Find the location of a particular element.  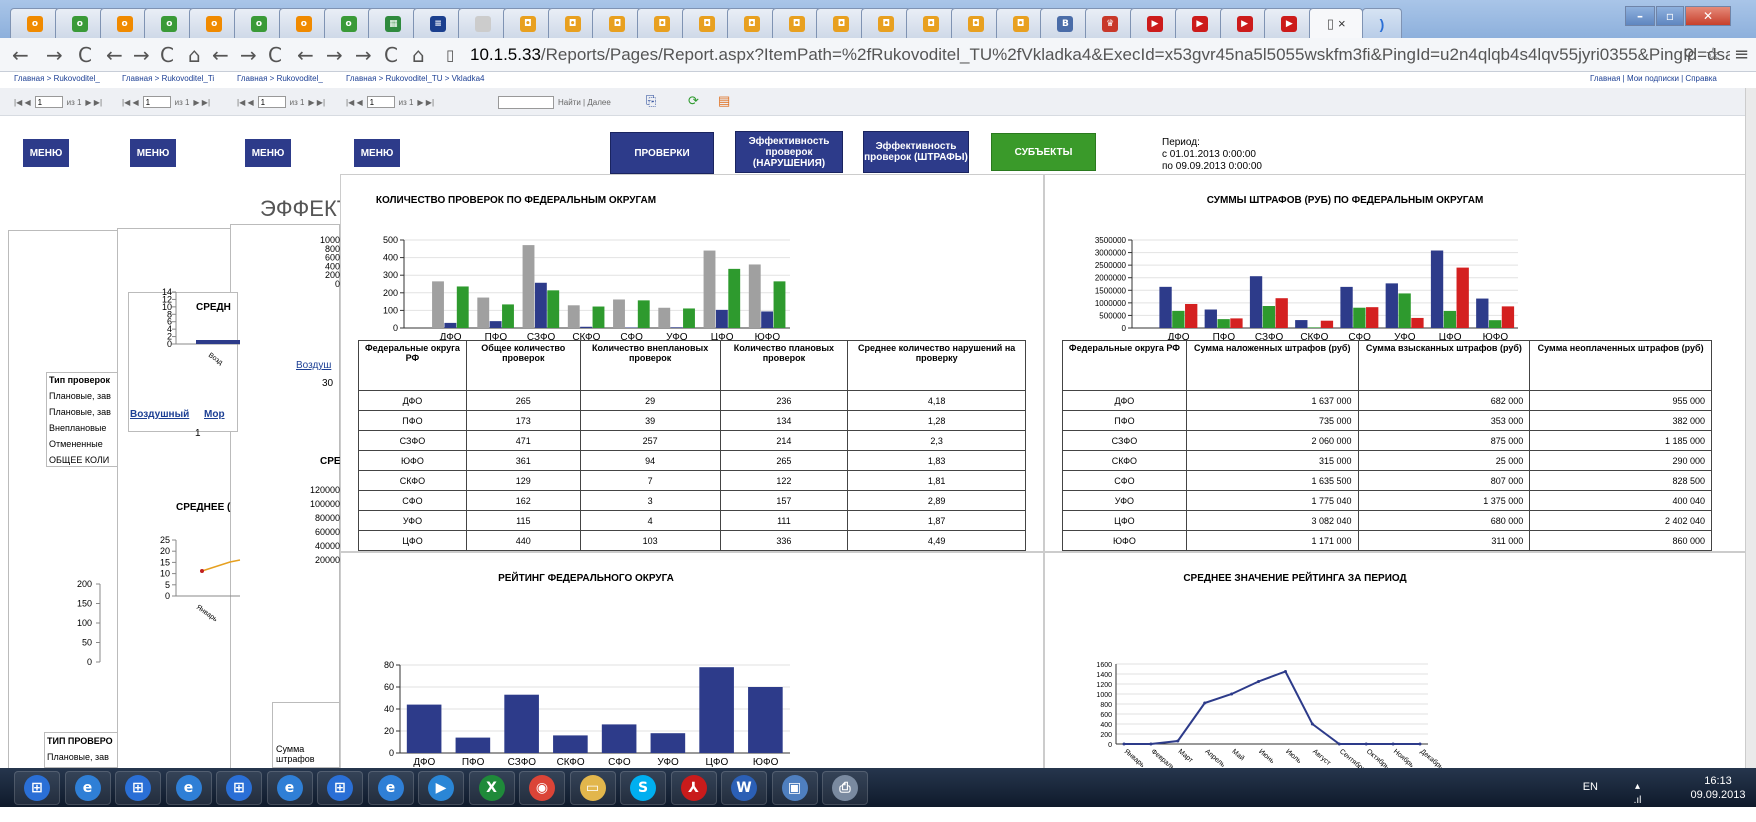

top-links: Главная | Мои подписки | Справка is located at coordinates (1653, 78).